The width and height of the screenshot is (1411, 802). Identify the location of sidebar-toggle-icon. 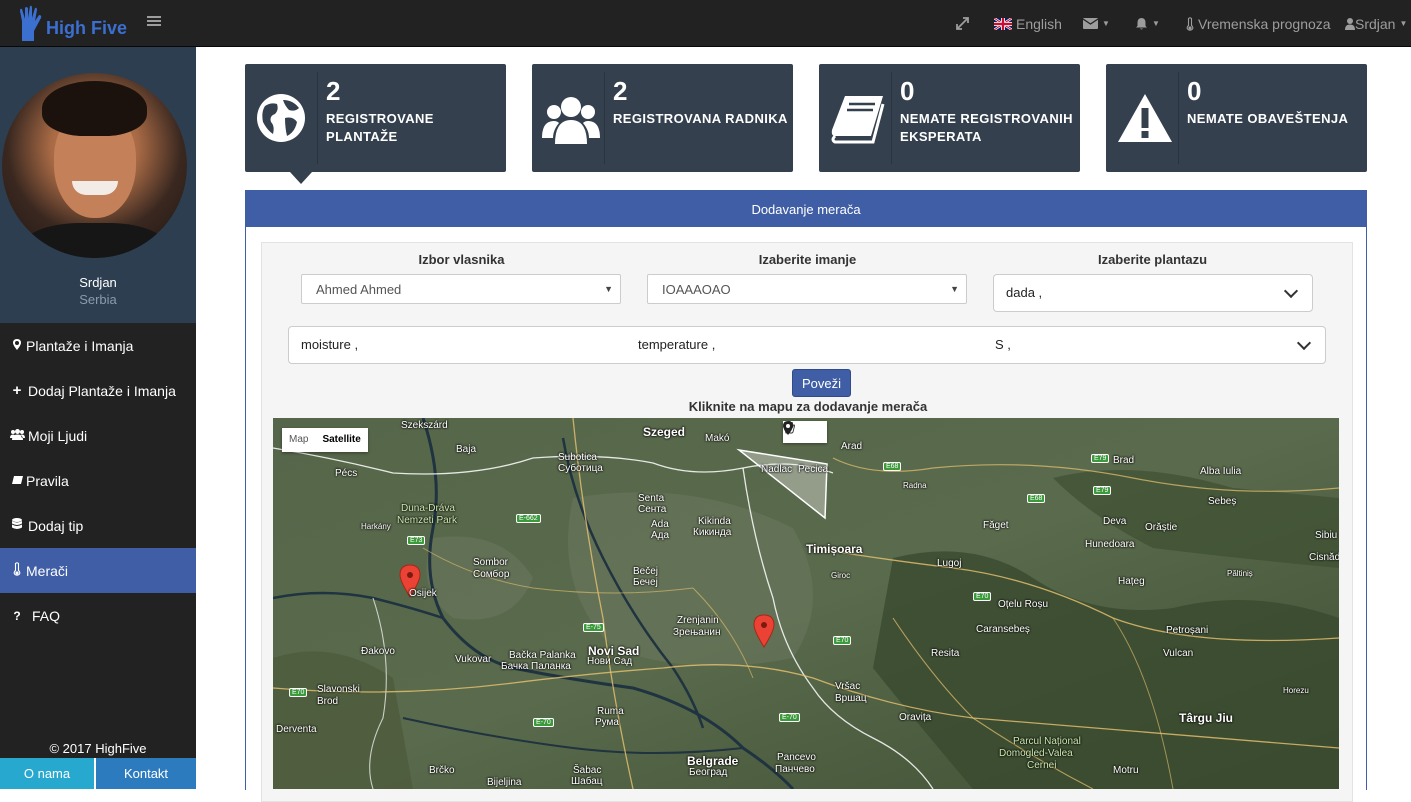
(154, 22).